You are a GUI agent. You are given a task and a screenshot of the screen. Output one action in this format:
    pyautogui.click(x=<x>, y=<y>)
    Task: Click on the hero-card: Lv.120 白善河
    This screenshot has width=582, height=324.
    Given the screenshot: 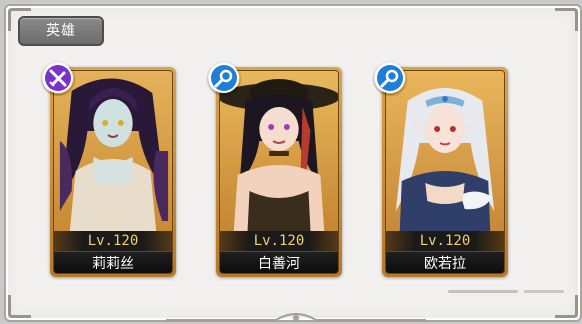 What is the action you would take?
    pyautogui.click(x=279, y=172)
    